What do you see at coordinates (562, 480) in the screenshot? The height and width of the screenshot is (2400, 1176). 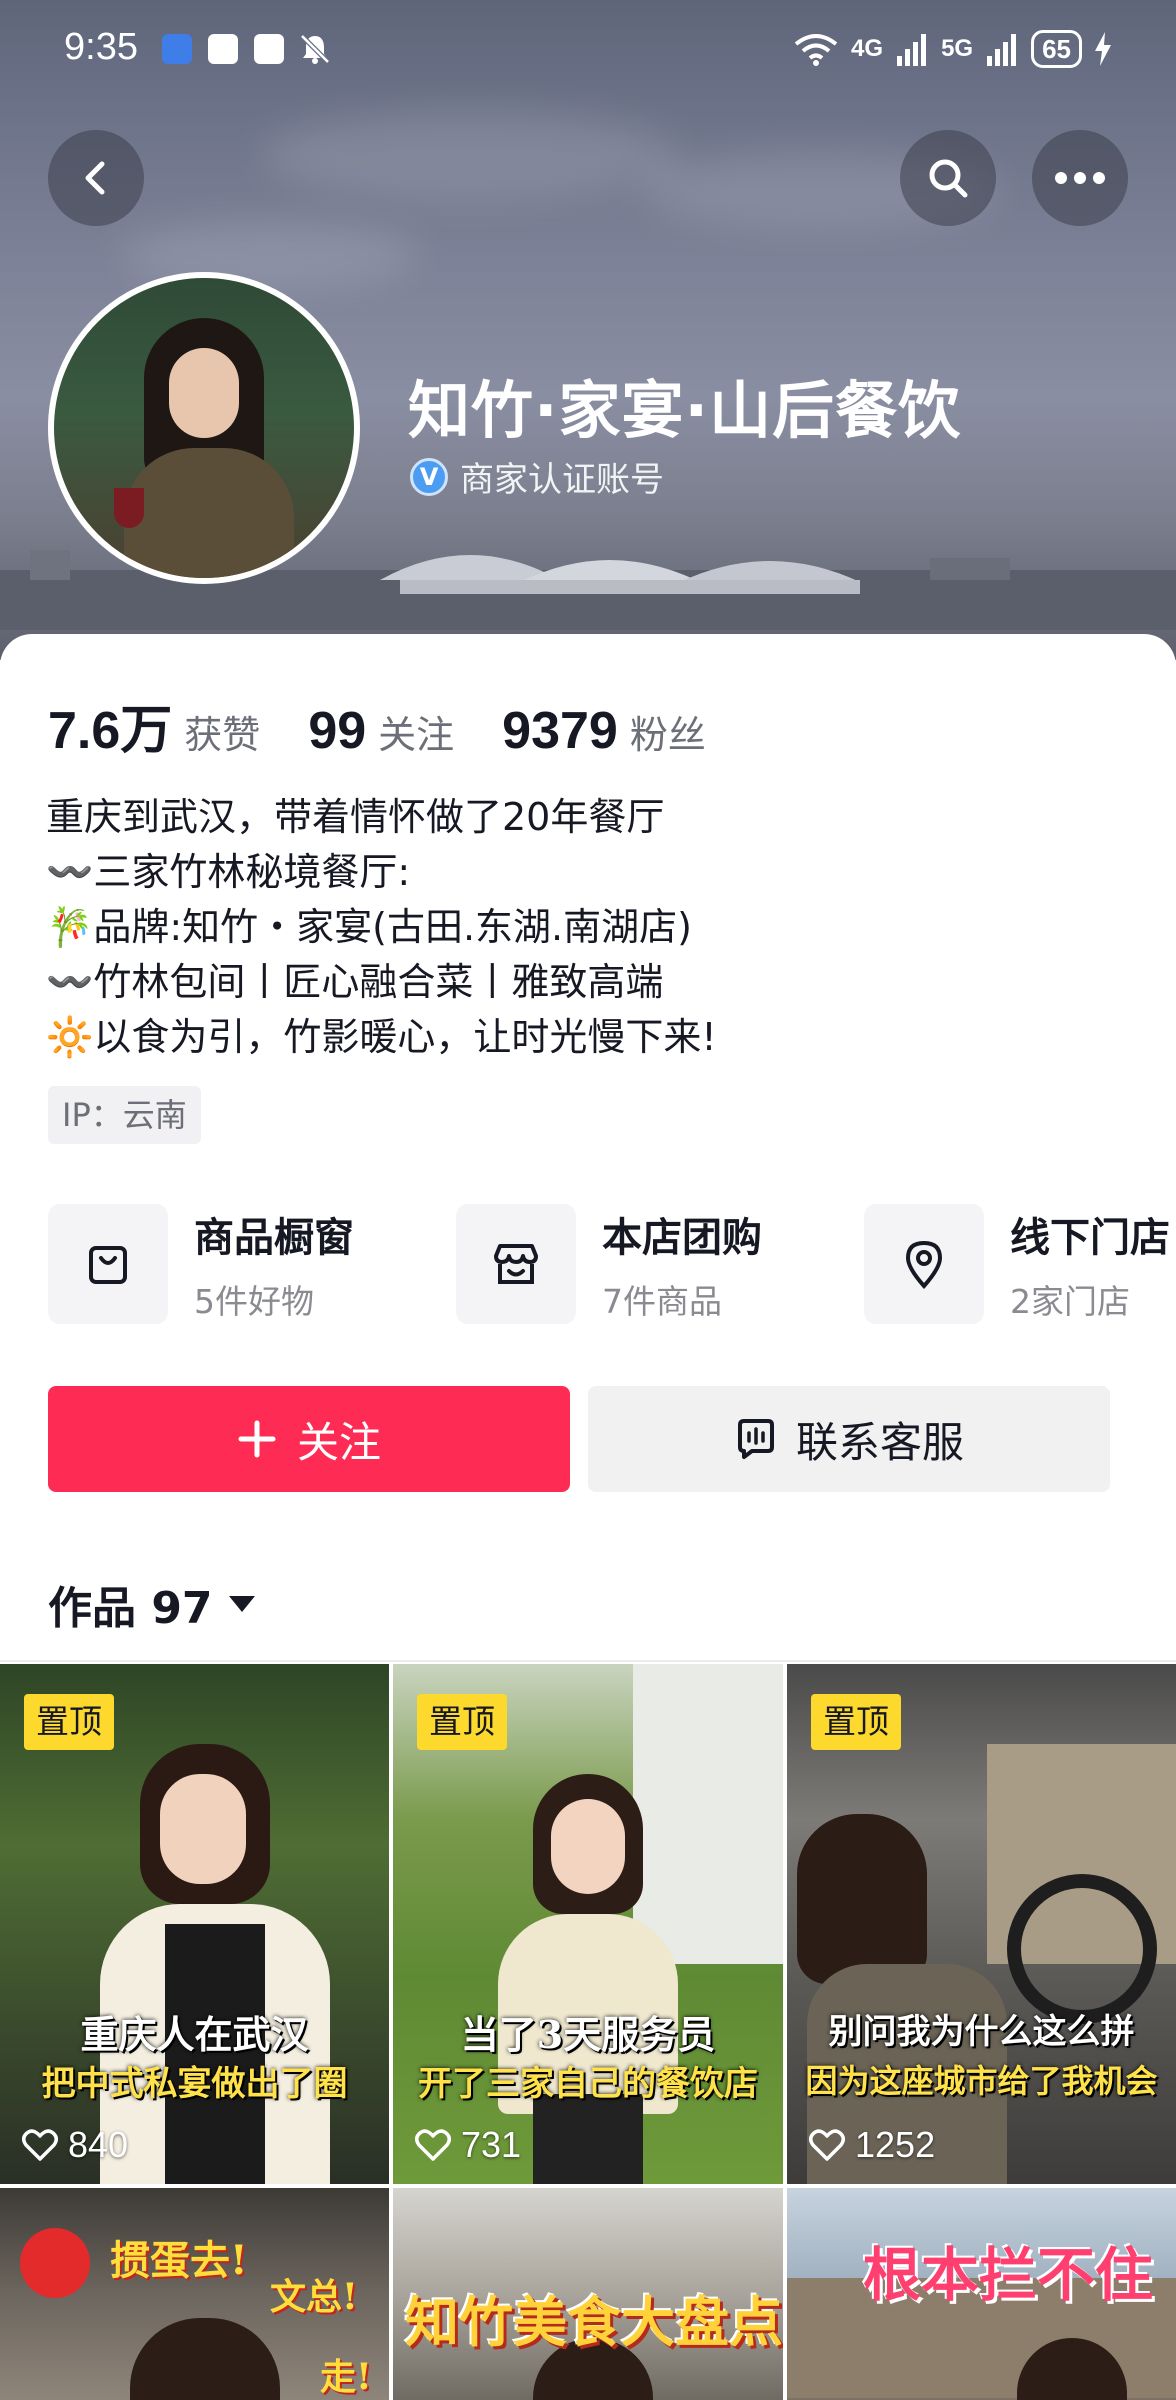 I see `verified-text: 商家认证账号` at bounding box center [562, 480].